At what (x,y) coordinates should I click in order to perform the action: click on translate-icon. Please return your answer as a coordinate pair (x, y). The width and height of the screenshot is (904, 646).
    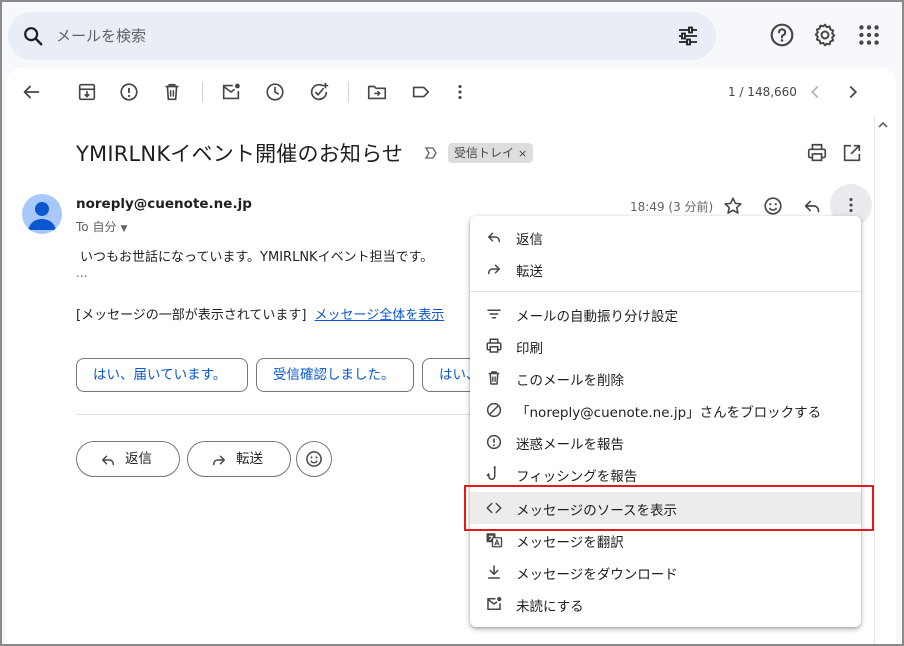
    Looking at the image, I should click on (494, 540).